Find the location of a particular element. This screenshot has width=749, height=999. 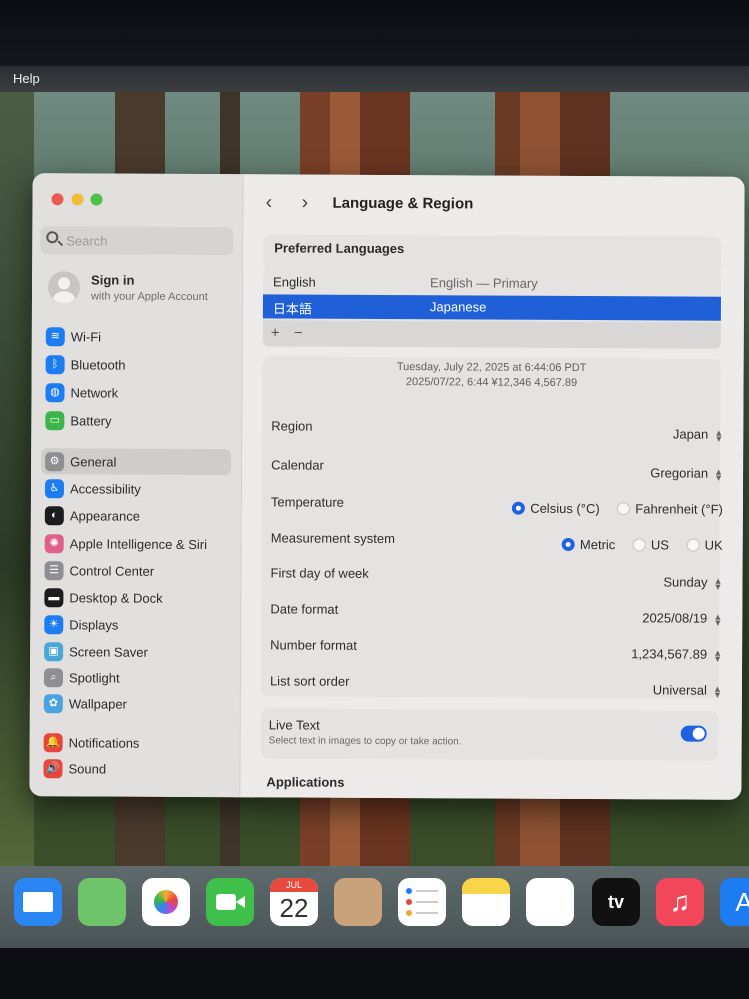

calendar-month: JUL is located at coordinates (294, 885).